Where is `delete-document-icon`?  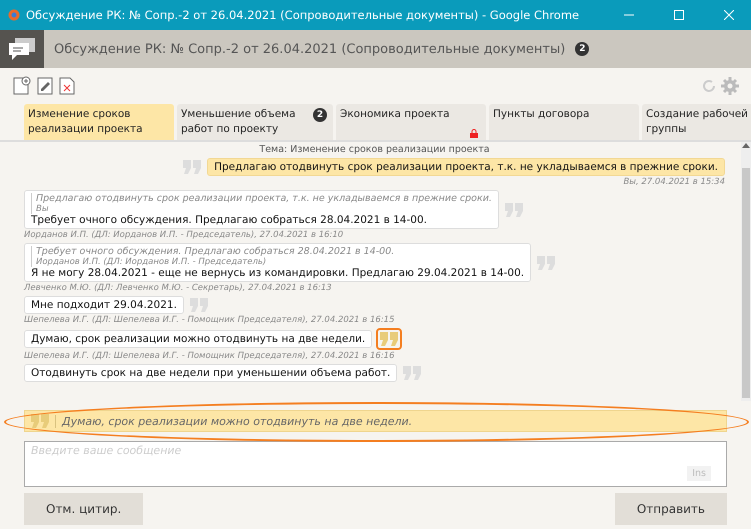 delete-document-icon is located at coordinates (67, 86).